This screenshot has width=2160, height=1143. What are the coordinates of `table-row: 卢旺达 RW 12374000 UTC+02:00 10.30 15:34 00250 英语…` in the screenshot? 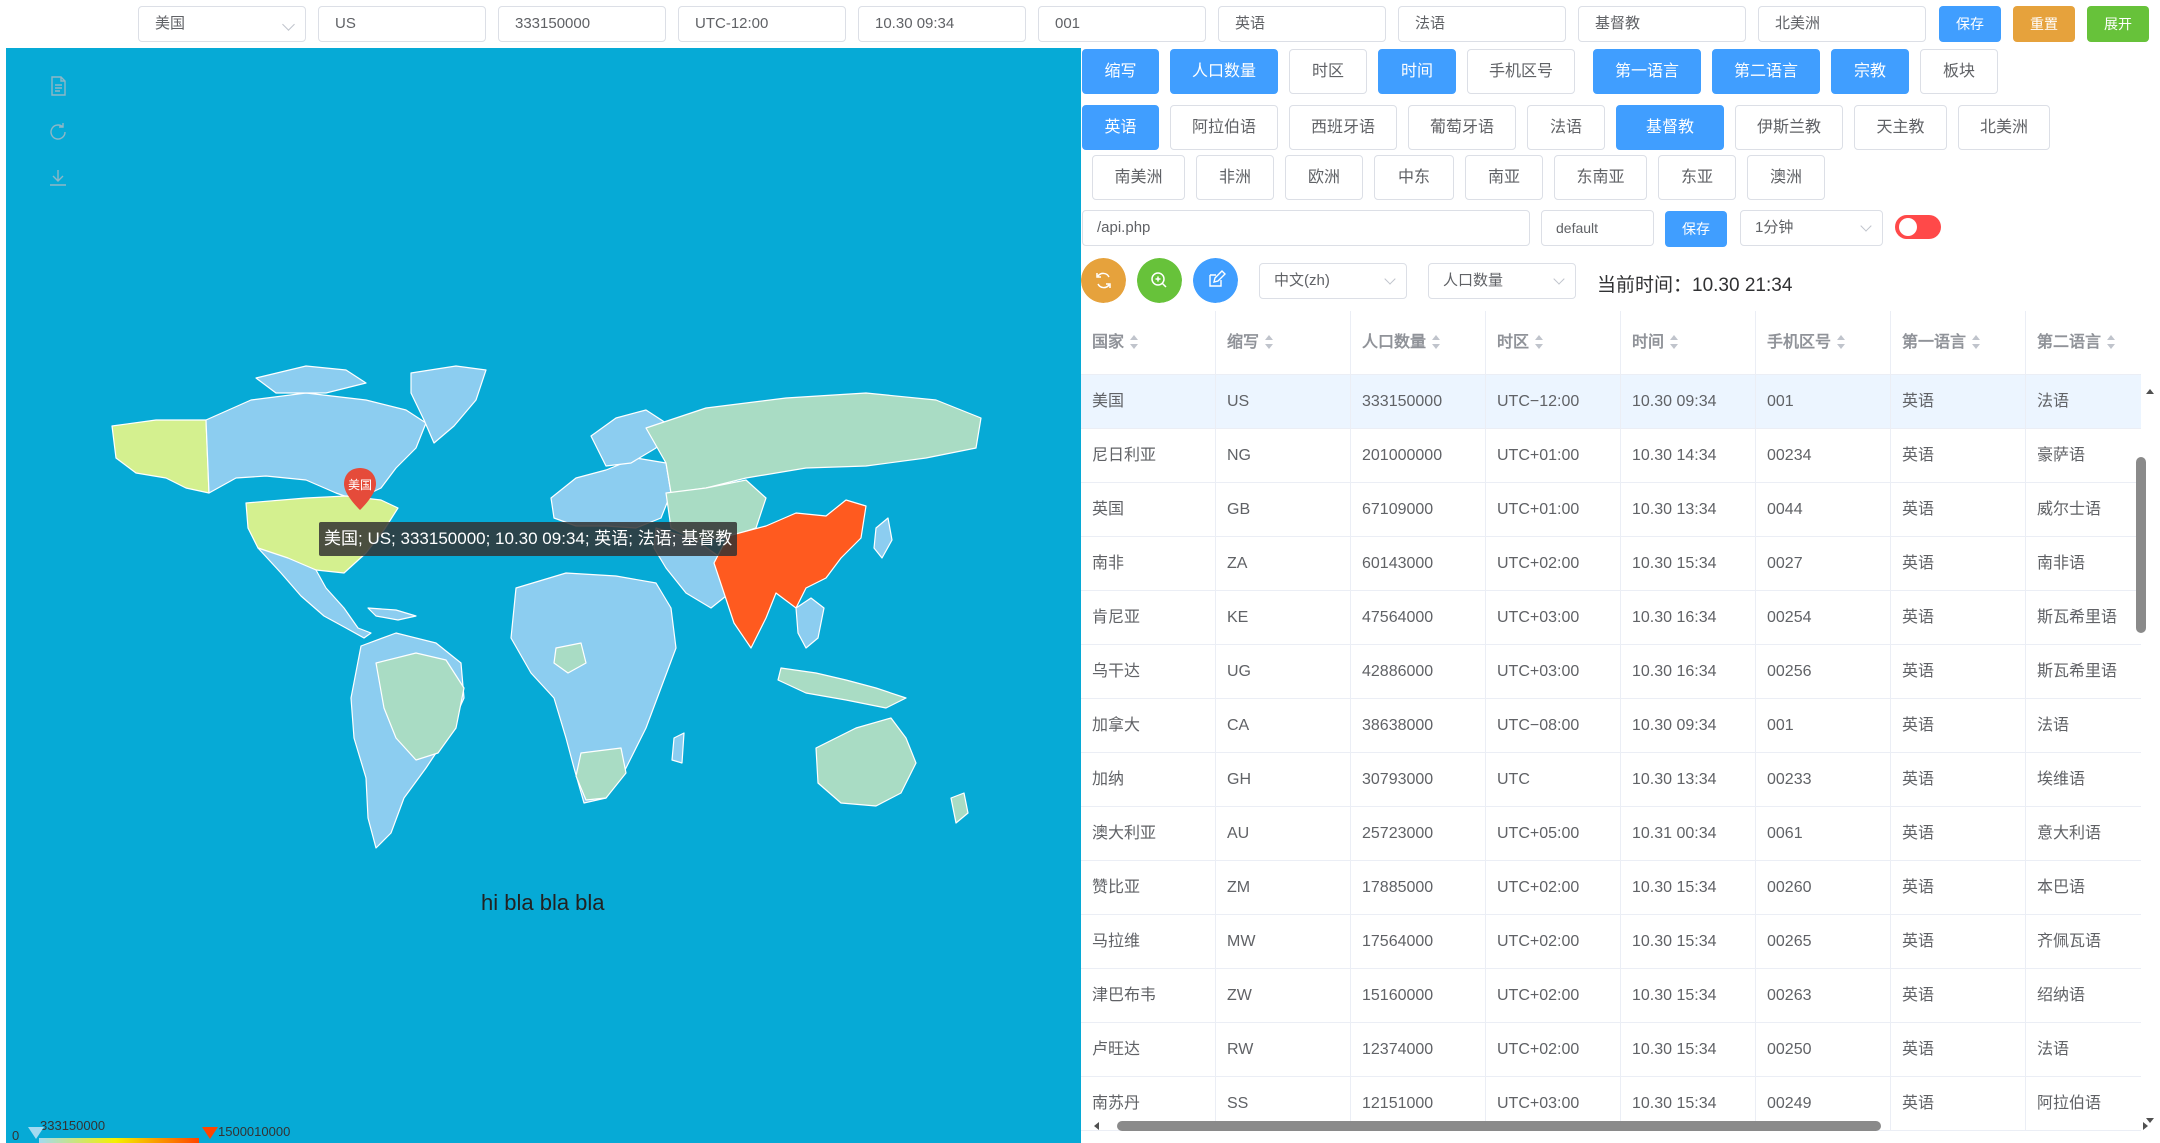 It's located at (1611, 1050).